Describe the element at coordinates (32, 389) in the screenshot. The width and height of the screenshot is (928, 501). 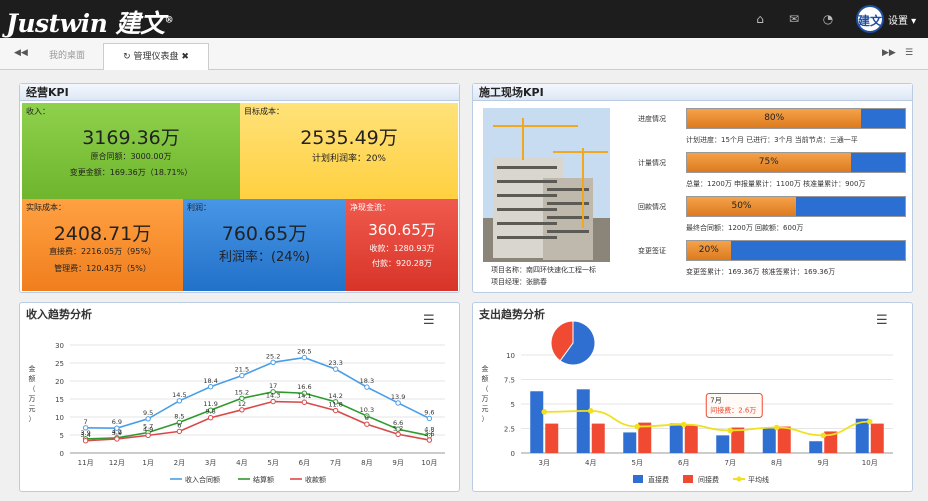
I see `y-axis-label: （` at that location.